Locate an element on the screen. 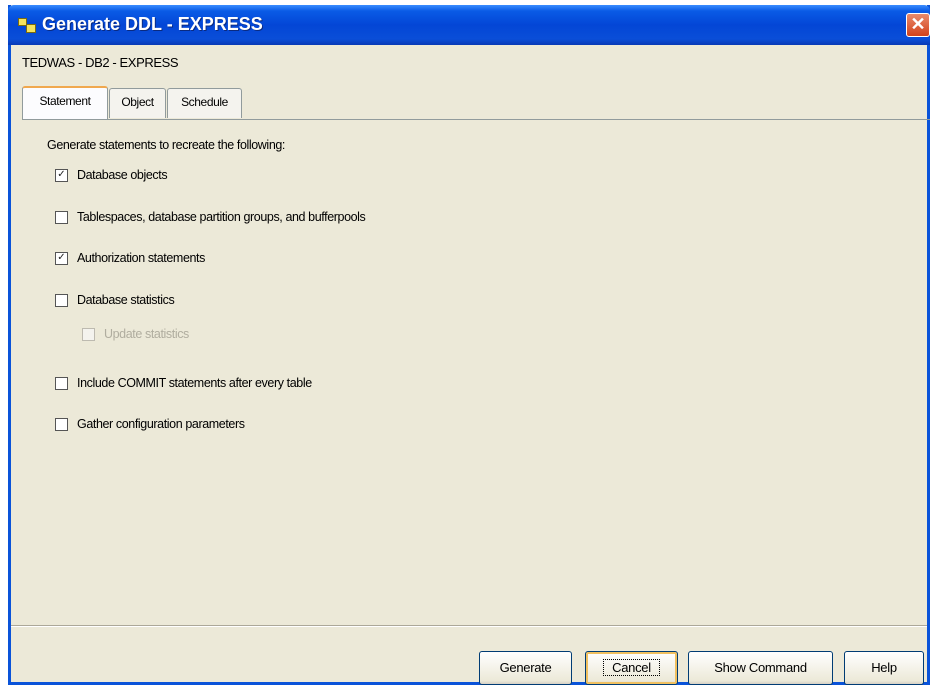 This screenshot has width=930, height=685. gather-configuration-checkbox is located at coordinates (61, 424).